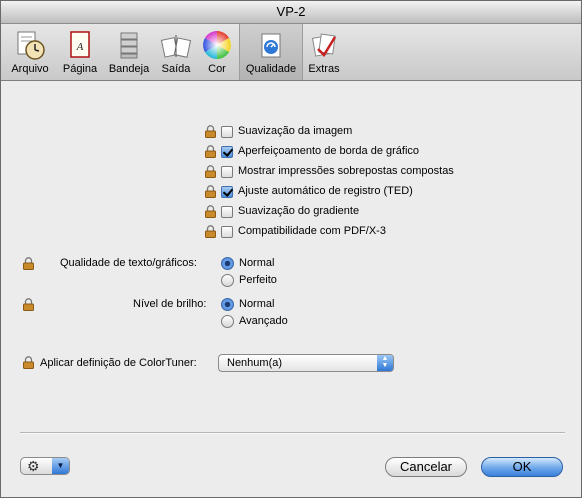 The height and width of the screenshot is (498, 582). I want to click on tab-extras: Extras, so click(324, 52).